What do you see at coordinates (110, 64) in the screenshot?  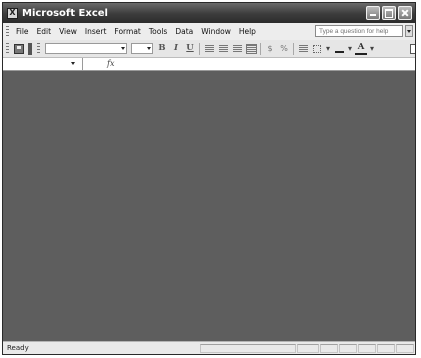 I see `insert-function-icon: fx` at bounding box center [110, 64].